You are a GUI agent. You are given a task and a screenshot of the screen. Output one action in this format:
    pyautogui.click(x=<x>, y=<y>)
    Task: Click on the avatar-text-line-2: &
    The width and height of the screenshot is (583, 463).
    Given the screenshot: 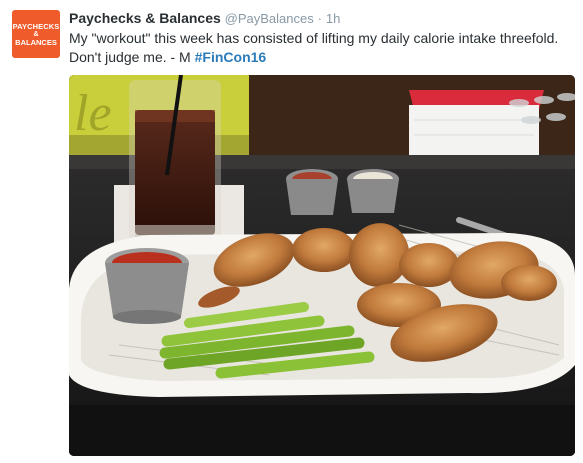 What is the action you would take?
    pyautogui.click(x=36, y=34)
    